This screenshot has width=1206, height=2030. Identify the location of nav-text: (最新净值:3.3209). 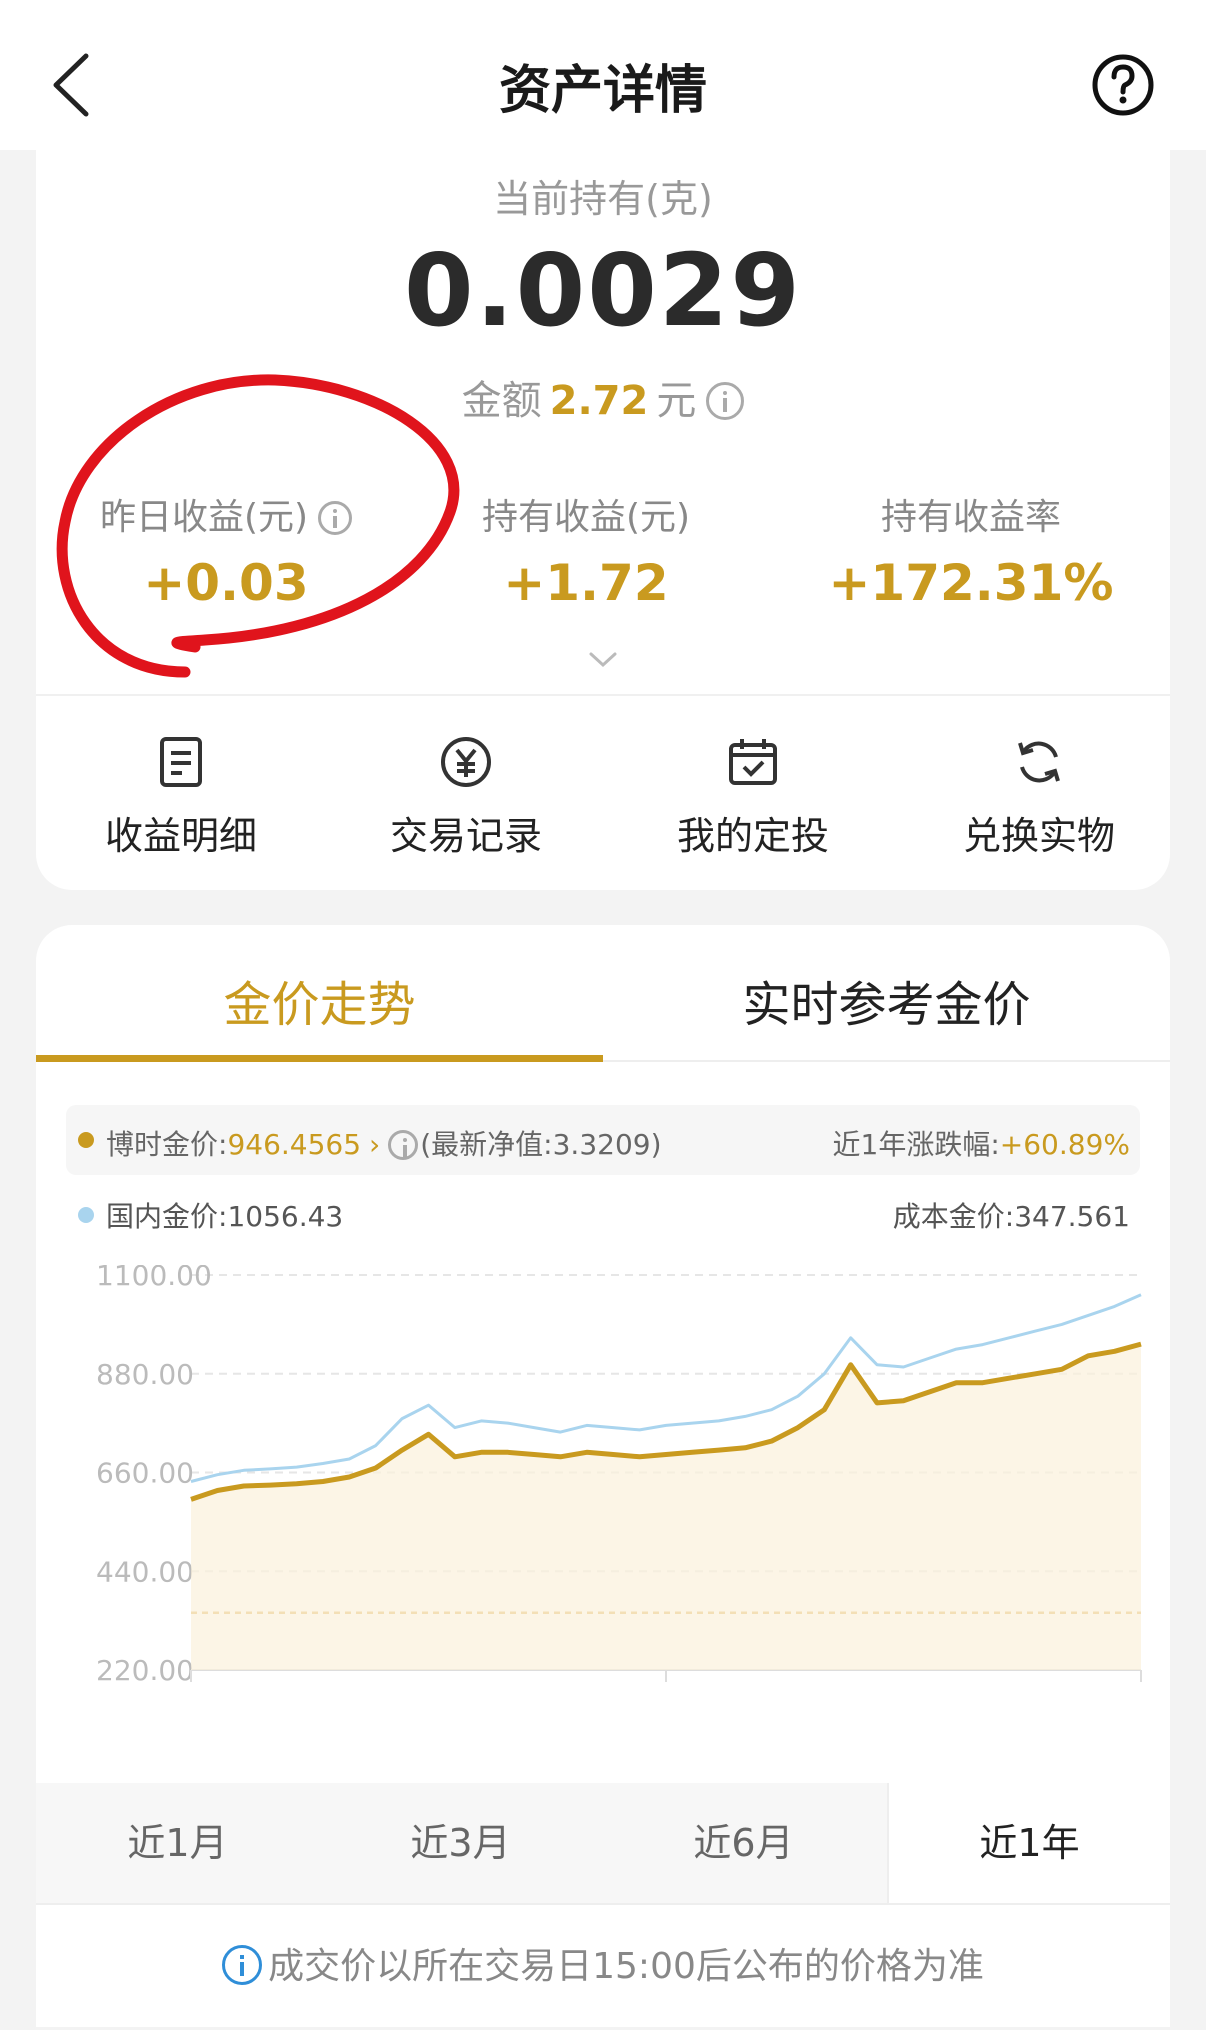
(541, 1144).